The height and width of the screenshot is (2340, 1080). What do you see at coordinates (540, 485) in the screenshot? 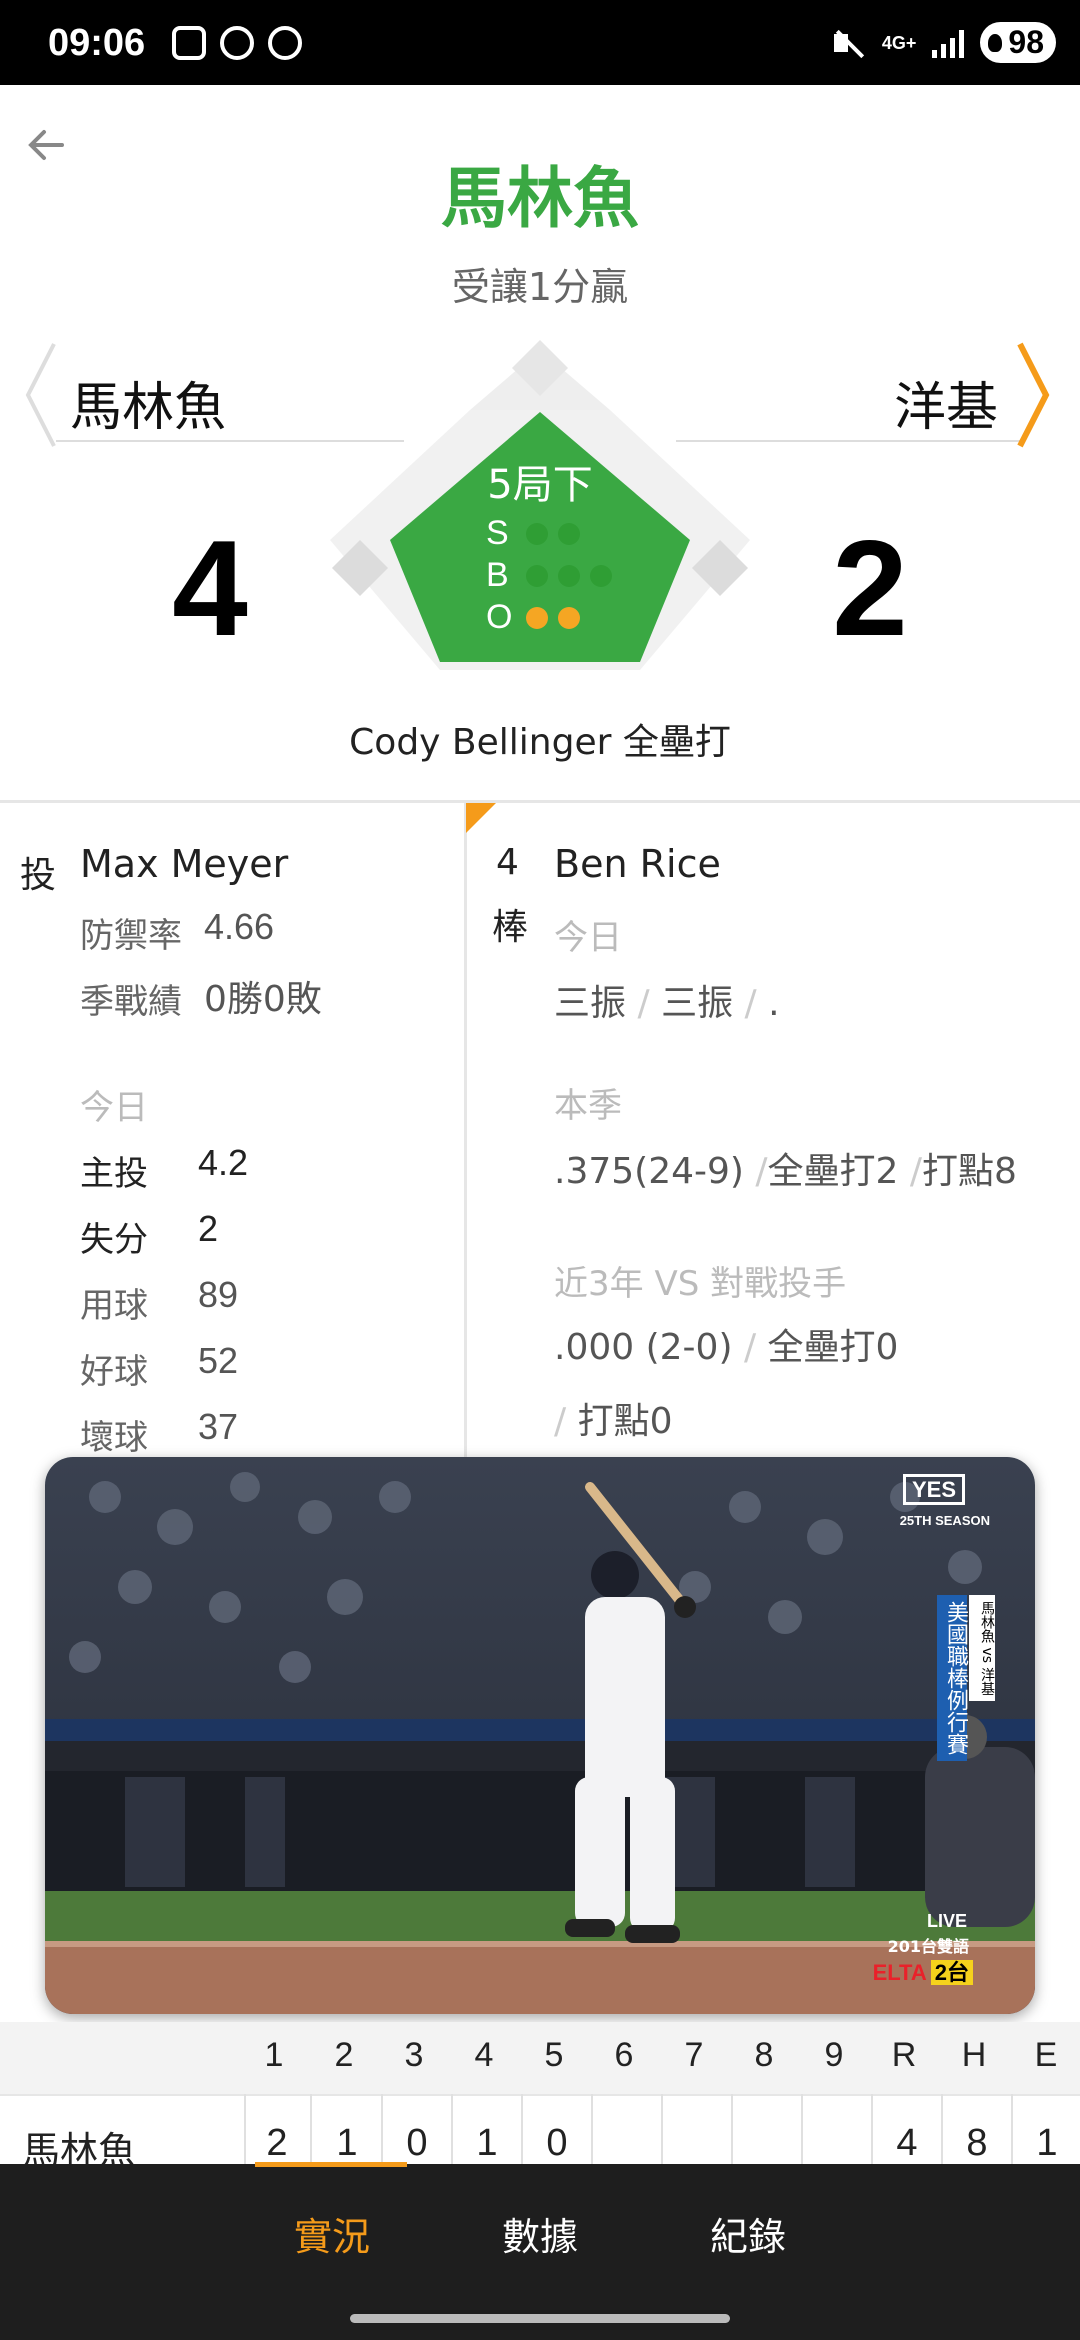
I see `inning-label: 5局下` at bounding box center [540, 485].